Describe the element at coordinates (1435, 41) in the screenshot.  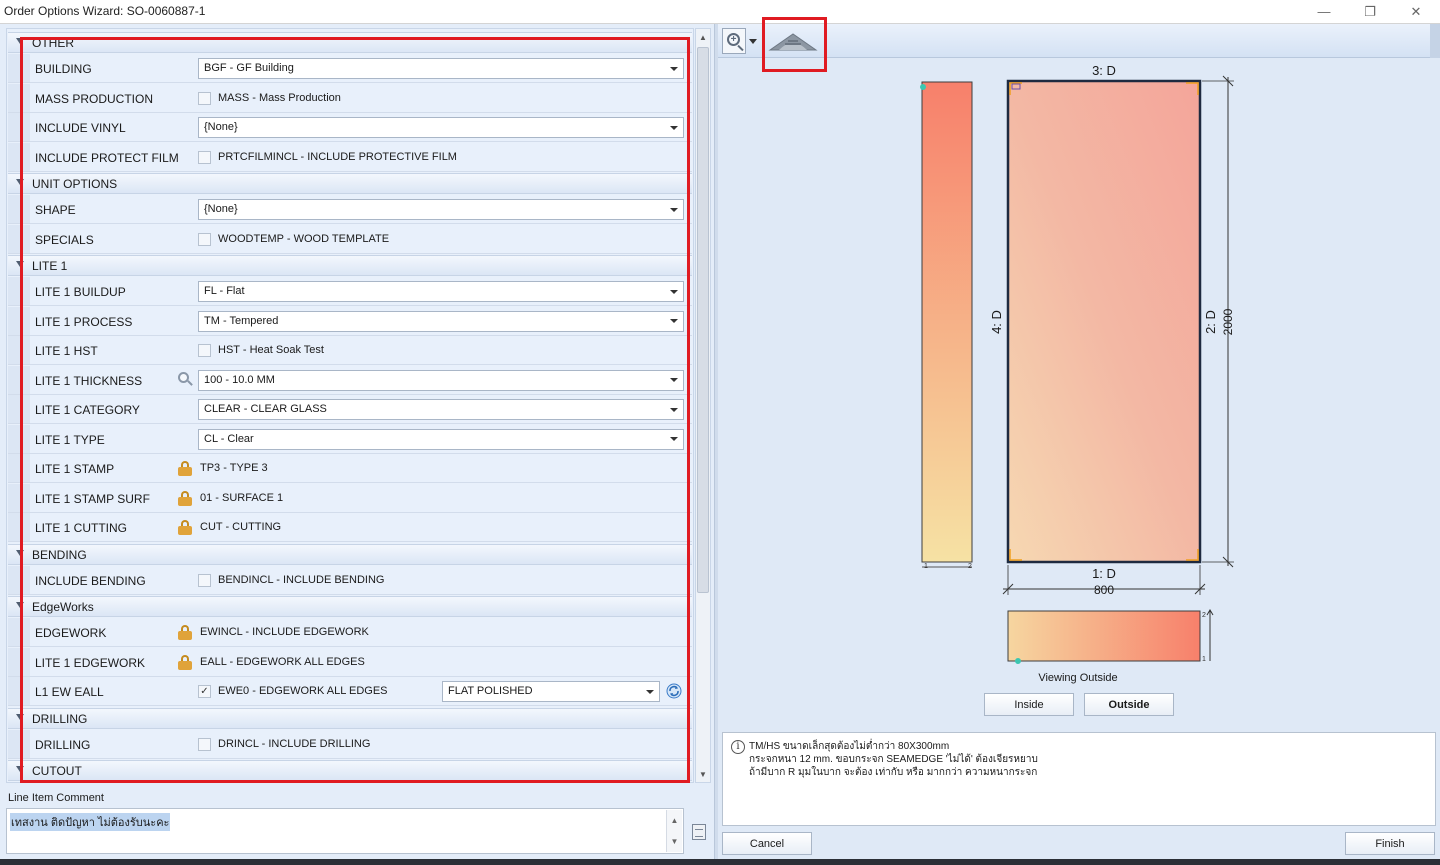
I see `toolbar-scrollbar` at that location.